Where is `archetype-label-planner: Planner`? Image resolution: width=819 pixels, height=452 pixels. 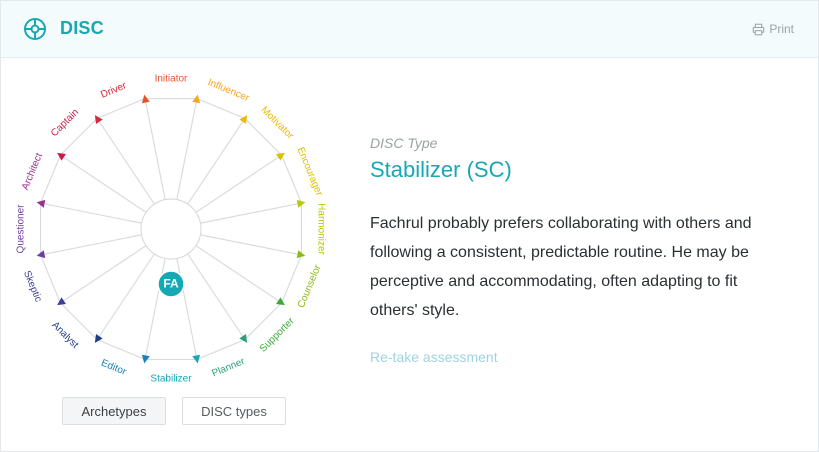
archetype-label-planner: Planner is located at coordinates (228, 368).